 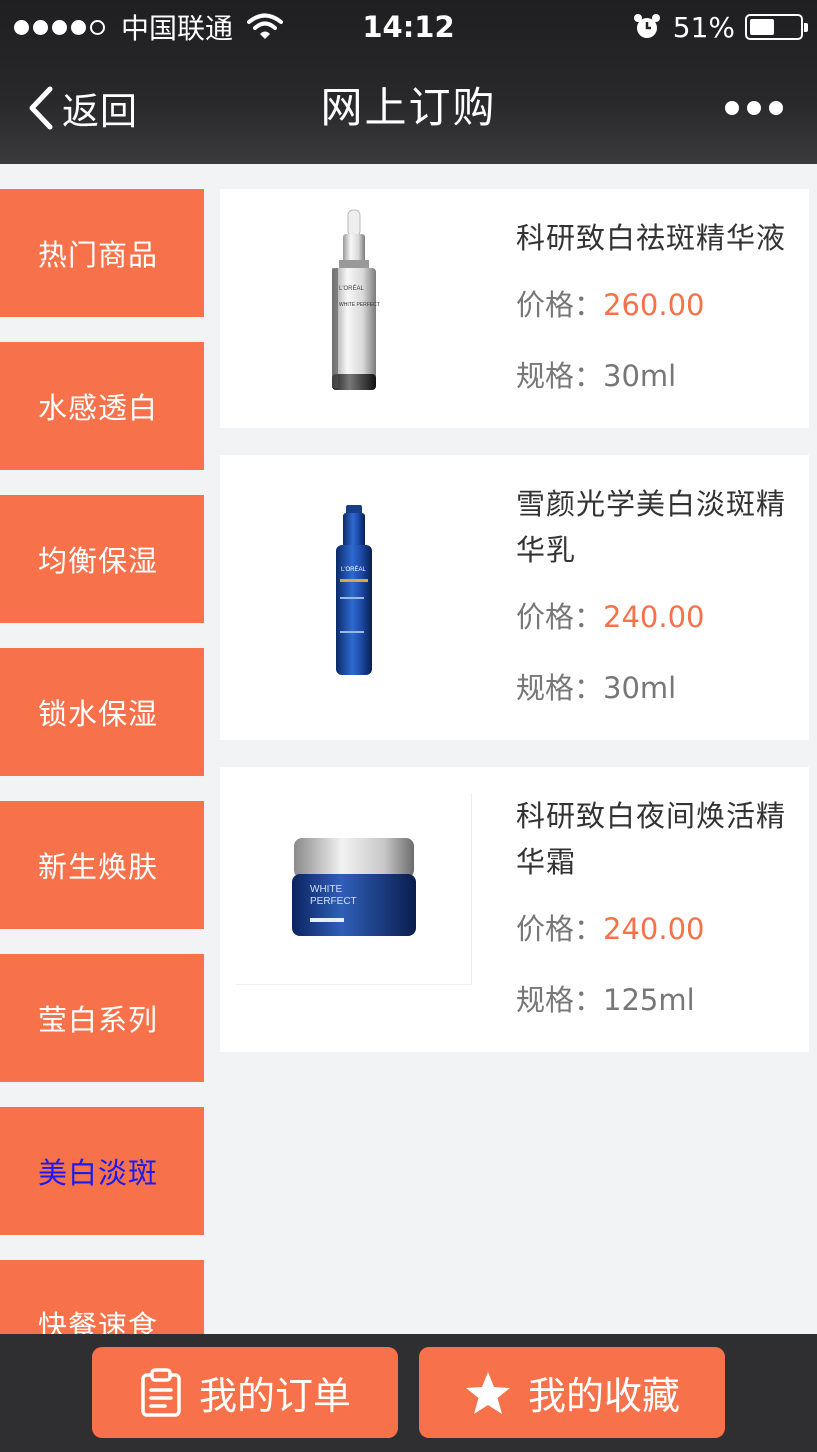 I want to click on pump-bottle-icon: L'ORÉAL, so click(x=354, y=590).